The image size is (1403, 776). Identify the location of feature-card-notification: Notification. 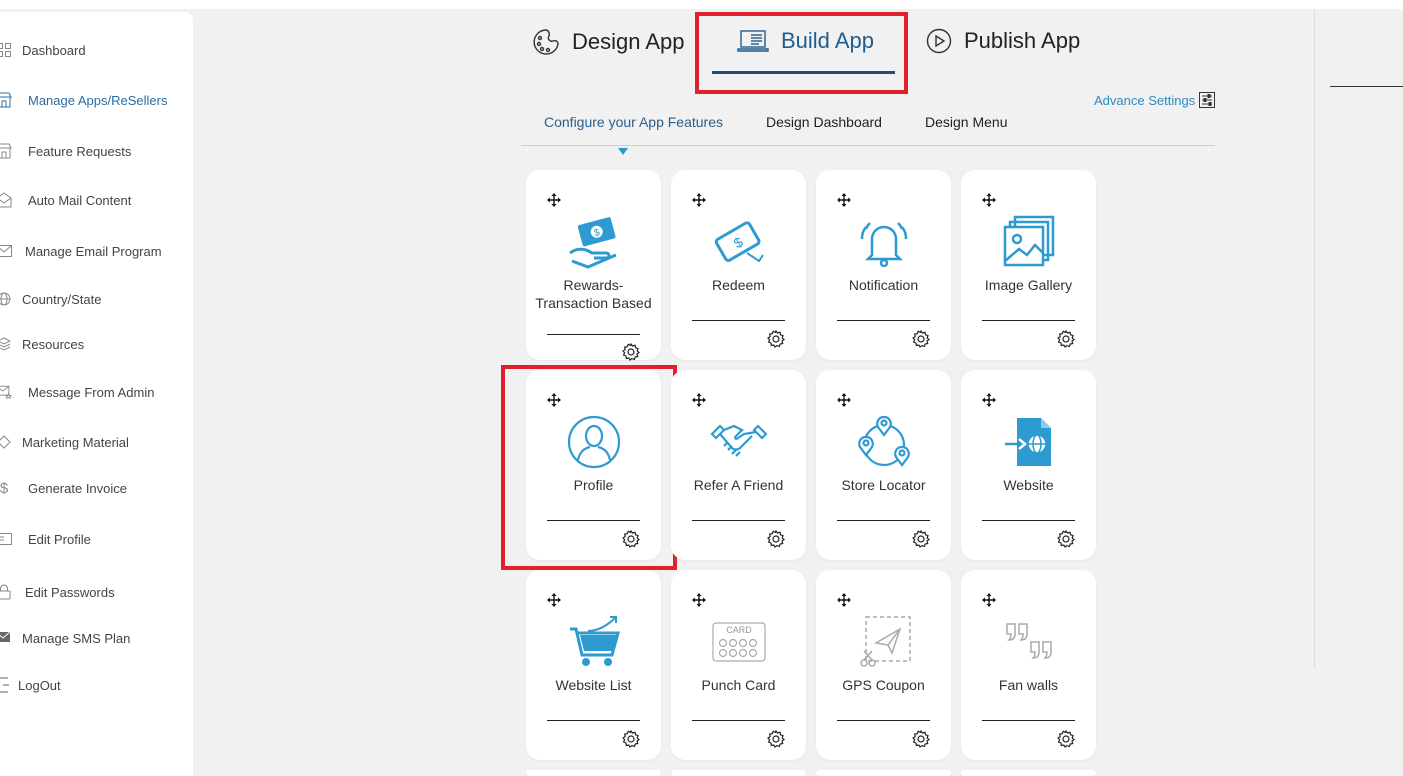
(883, 265).